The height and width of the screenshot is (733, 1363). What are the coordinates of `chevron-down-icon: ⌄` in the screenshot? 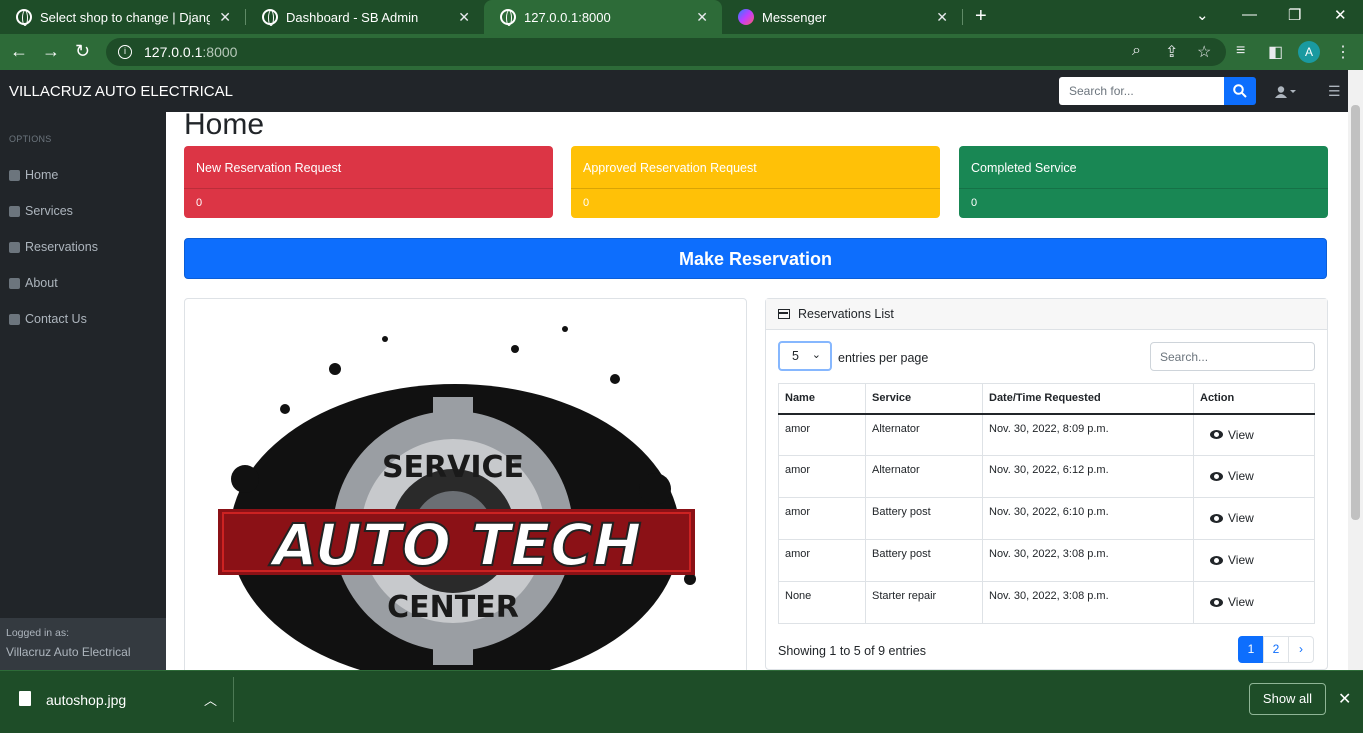 It's located at (816, 355).